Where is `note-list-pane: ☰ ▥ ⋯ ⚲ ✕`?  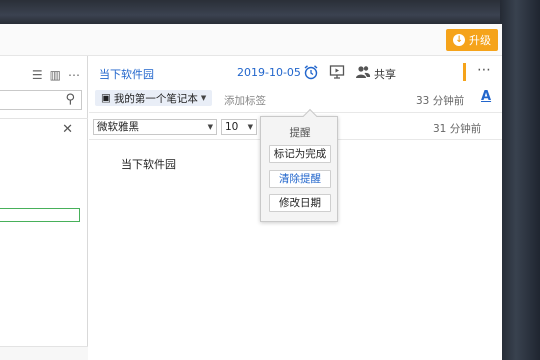
note-list-pane: ☰ ▥ ⋯ ⚲ ✕ is located at coordinates (44, 208).